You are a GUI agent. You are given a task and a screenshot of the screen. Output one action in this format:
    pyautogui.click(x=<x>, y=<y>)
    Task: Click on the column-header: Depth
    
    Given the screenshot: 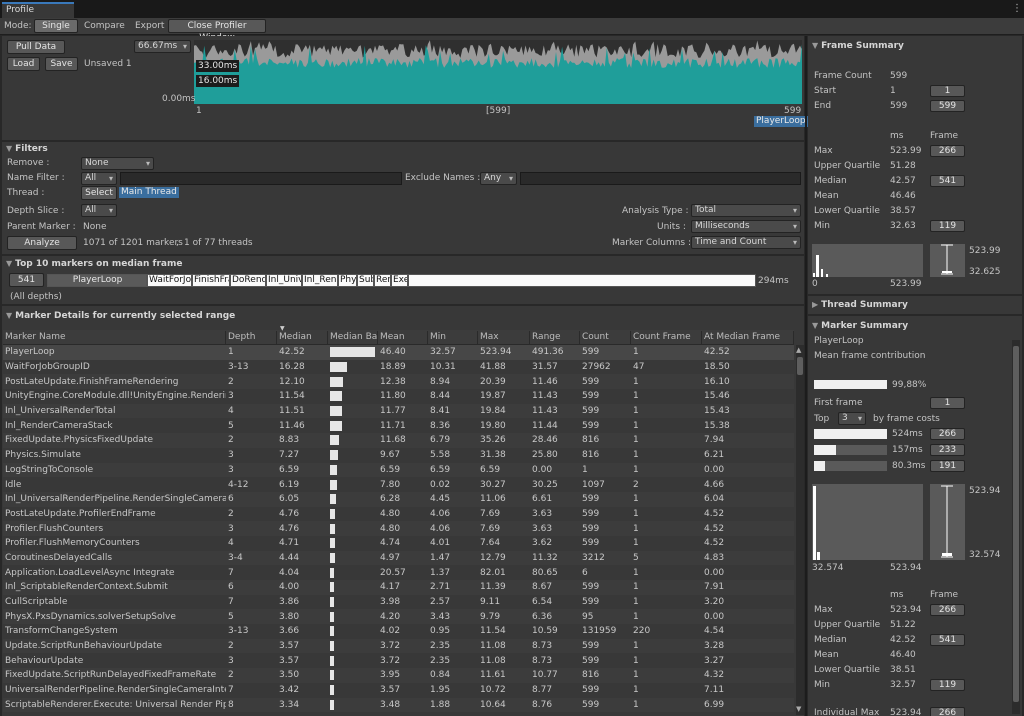 What is the action you would take?
    pyautogui.click(x=251, y=337)
    